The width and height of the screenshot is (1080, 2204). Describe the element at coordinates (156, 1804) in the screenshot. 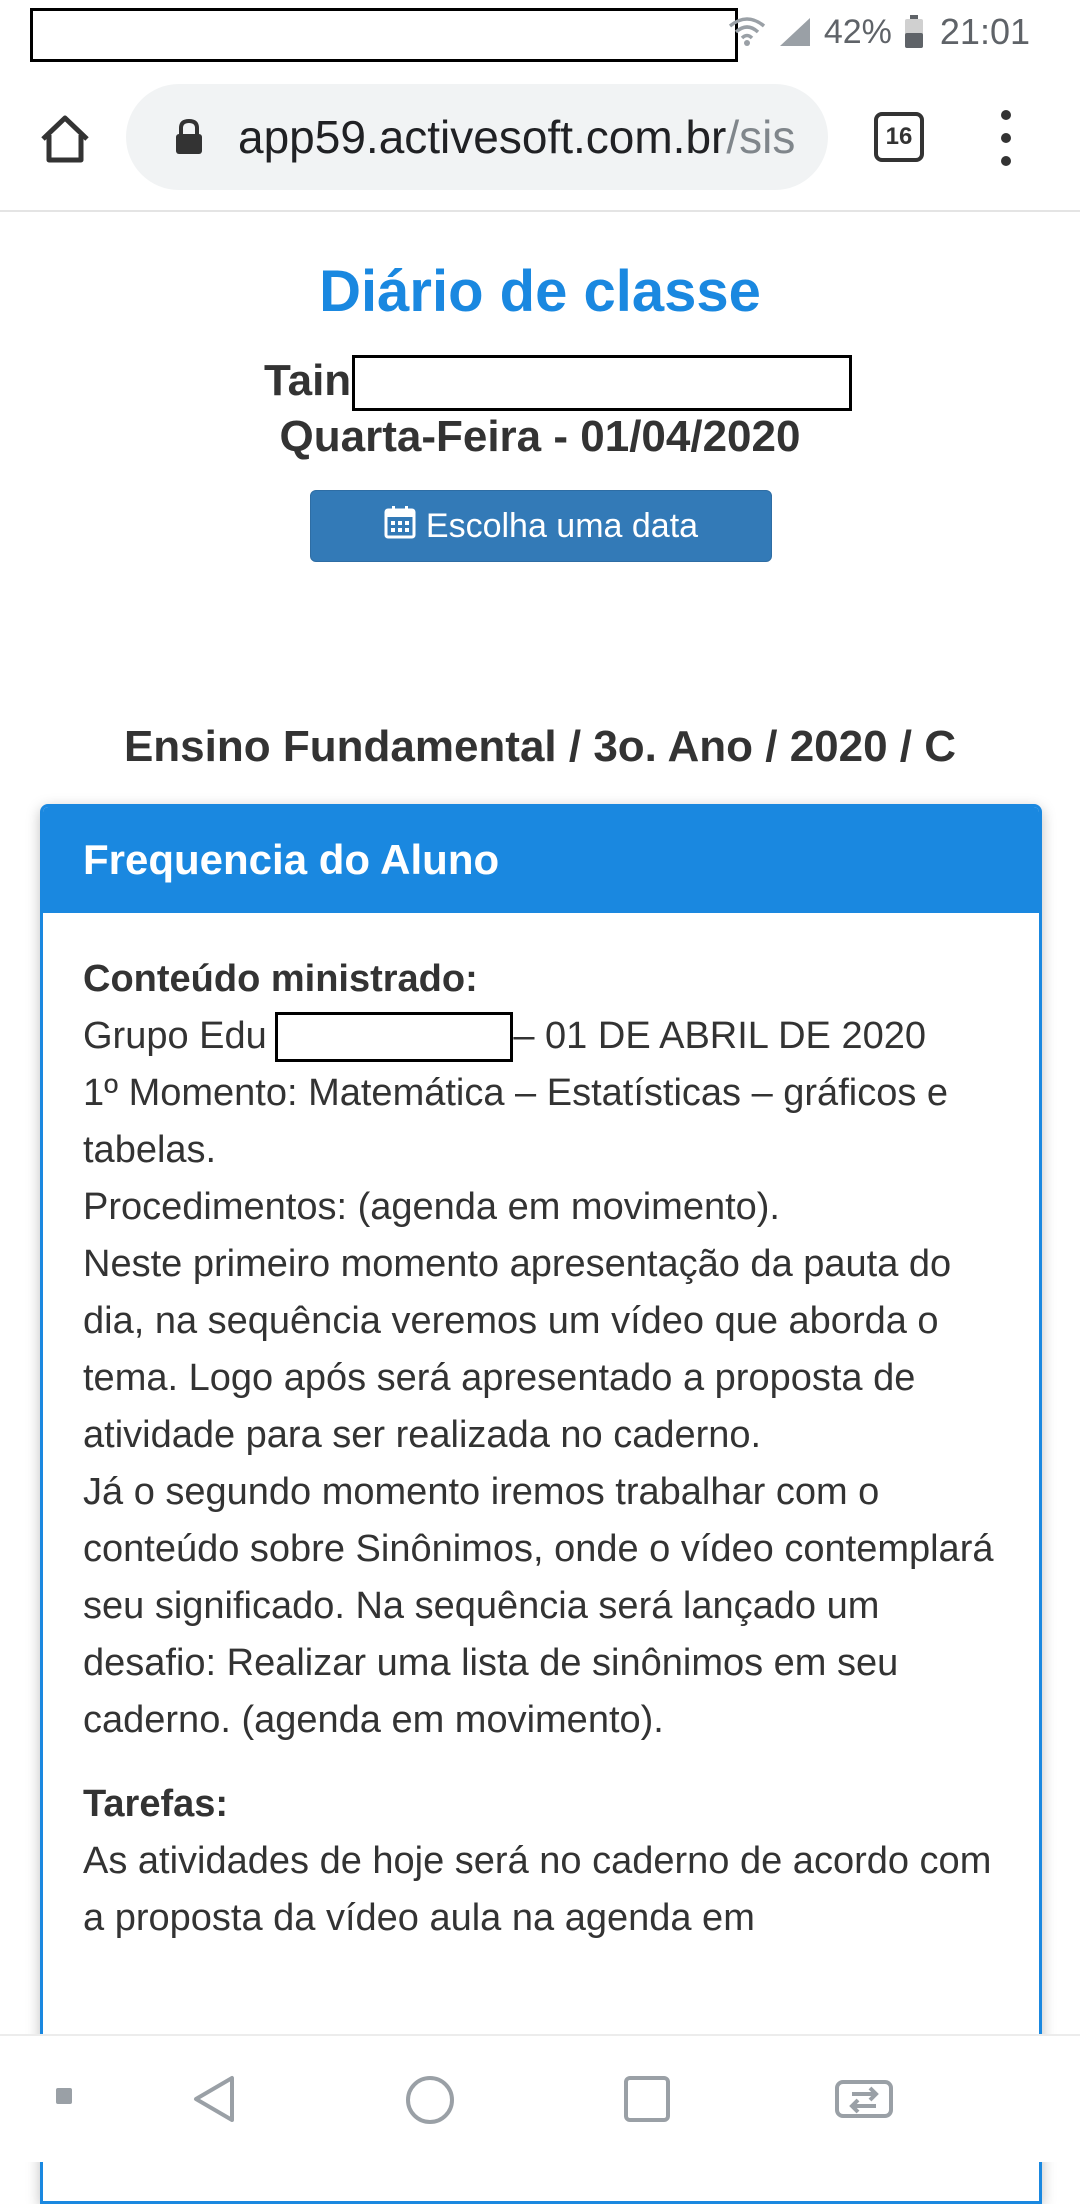

I see `tasks-label: Tarefas:` at that location.